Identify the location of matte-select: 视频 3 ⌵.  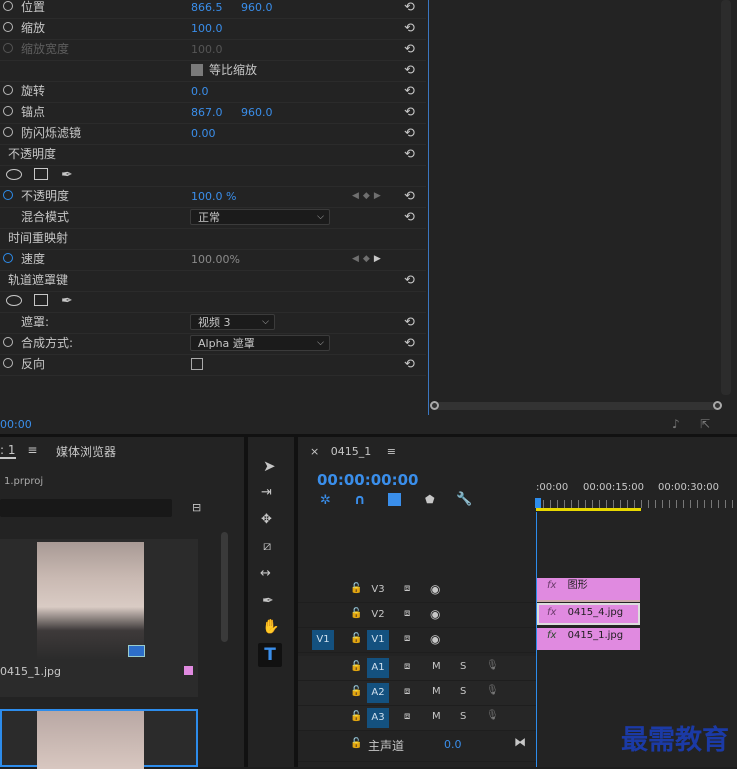
(232, 322).